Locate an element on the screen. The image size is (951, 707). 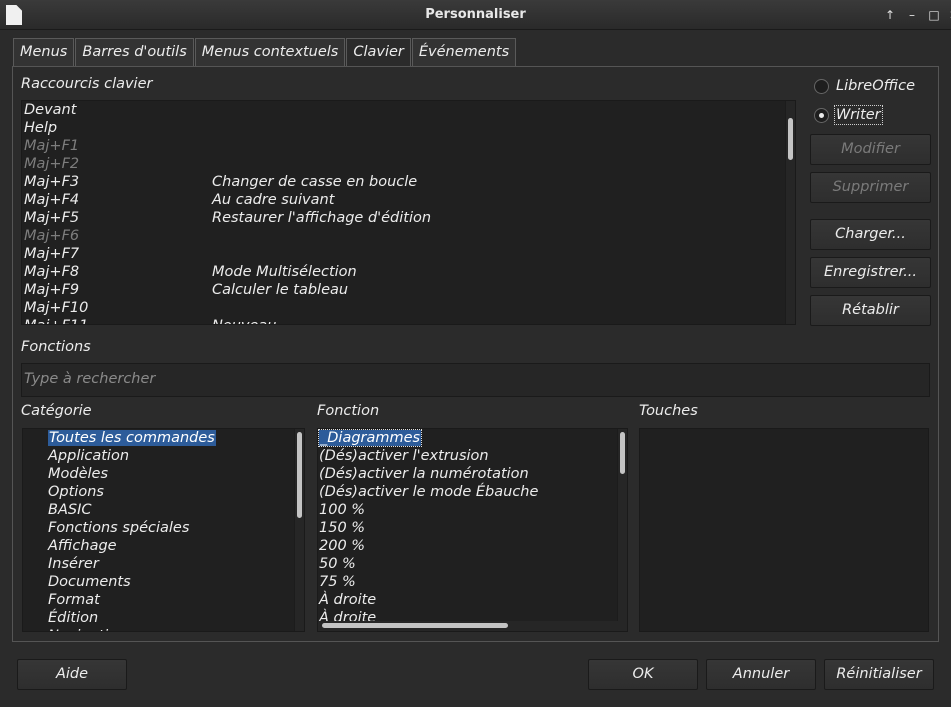
shortcut-function: Nouveau is located at coordinates (244, 320).